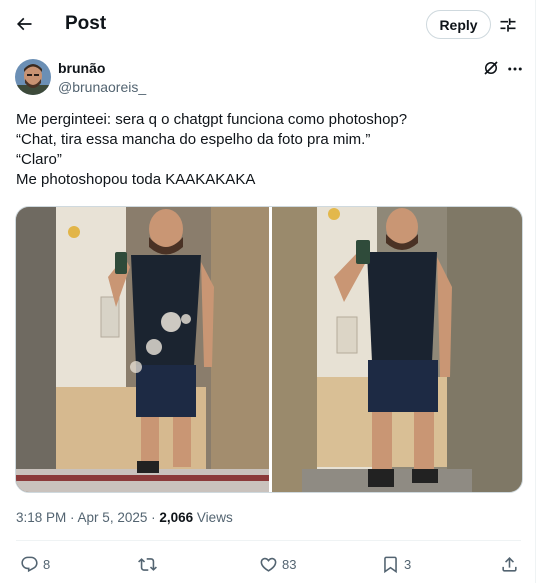 The height and width of the screenshot is (583, 539). What do you see at coordinates (289, 564) in the screenshot?
I see `like-count: 83` at bounding box center [289, 564].